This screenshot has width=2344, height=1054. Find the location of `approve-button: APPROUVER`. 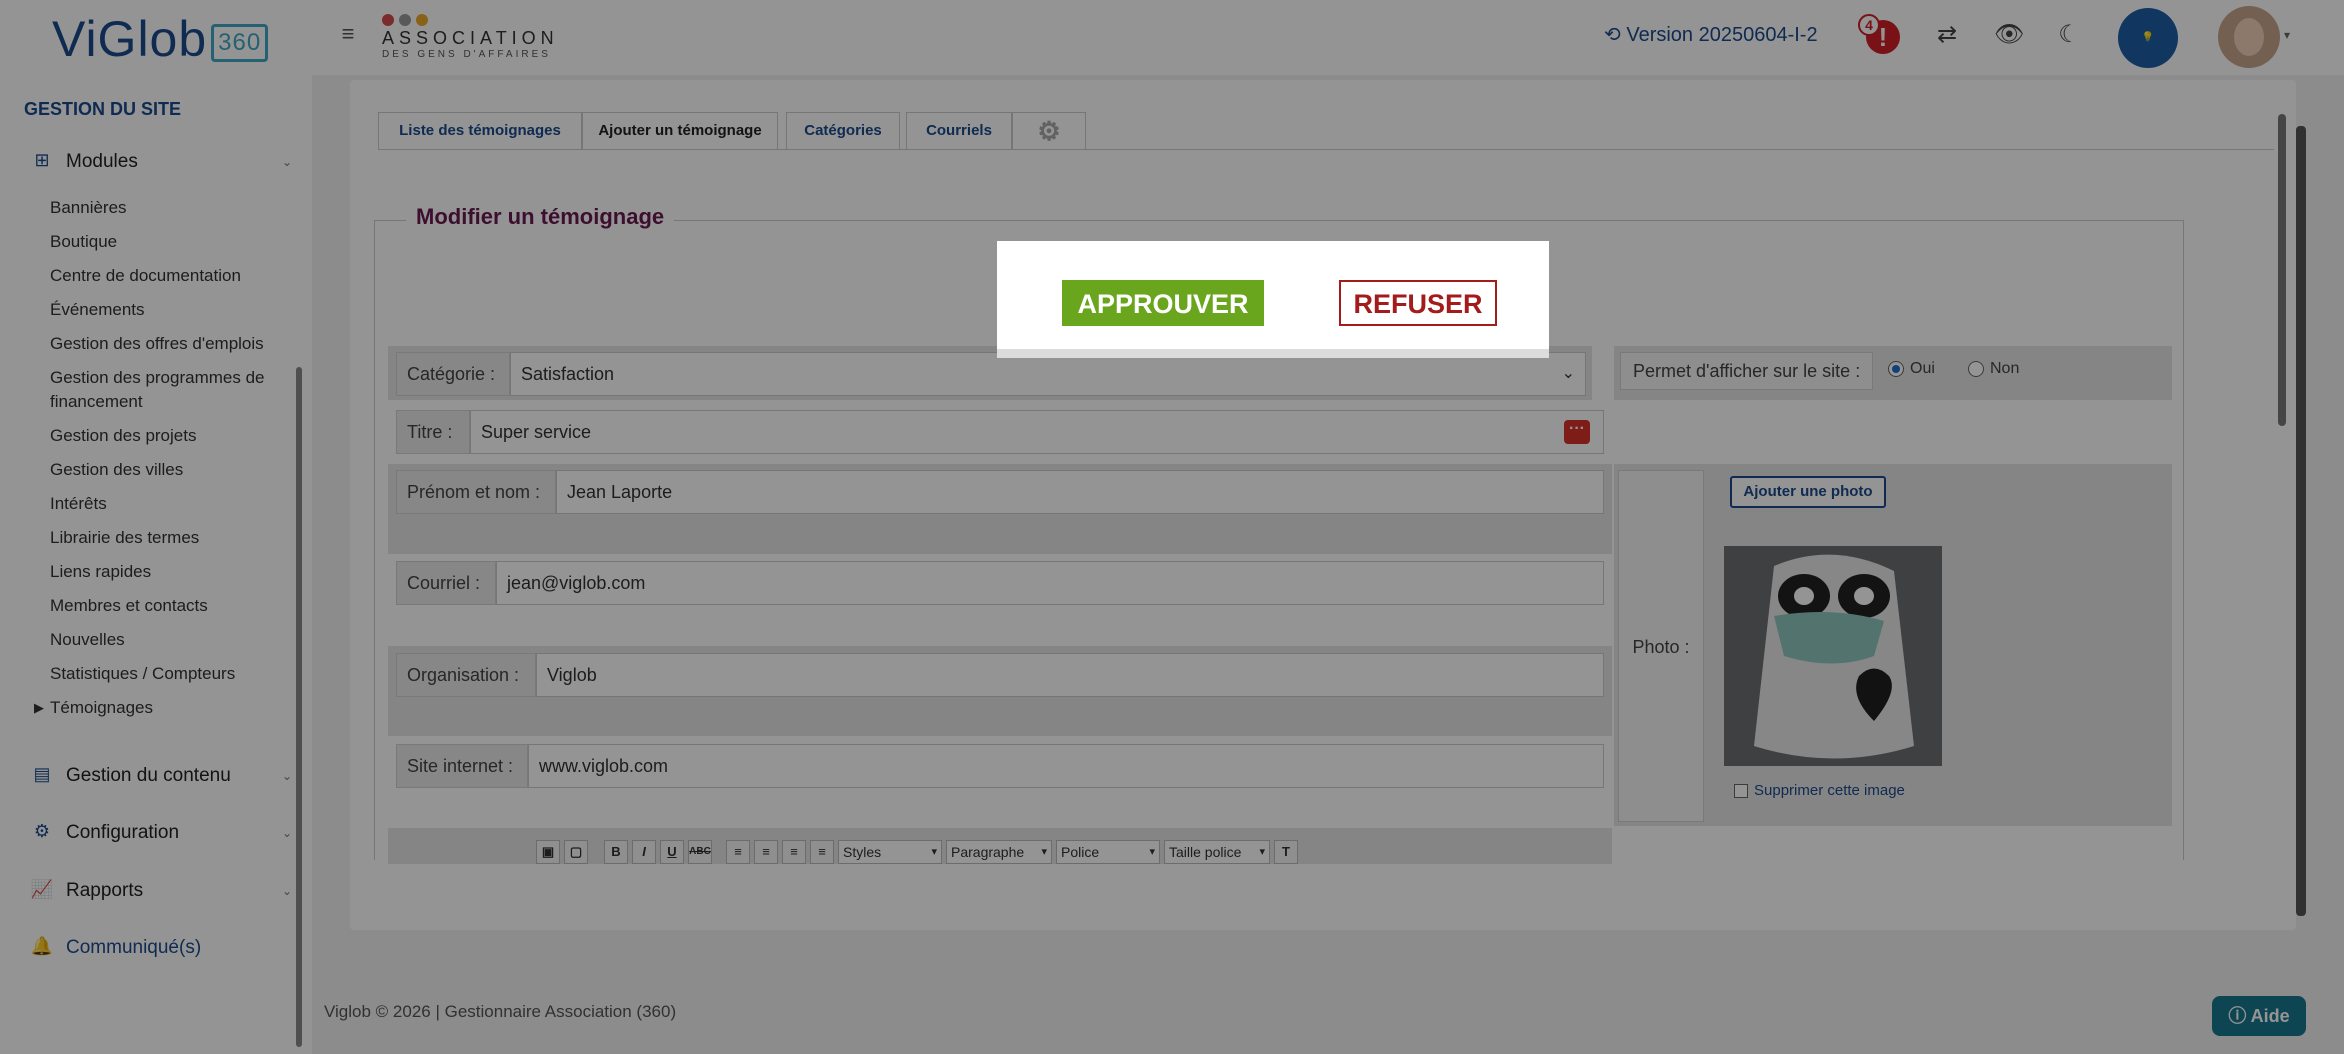

approve-button: APPROUVER is located at coordinates (1163, 303).